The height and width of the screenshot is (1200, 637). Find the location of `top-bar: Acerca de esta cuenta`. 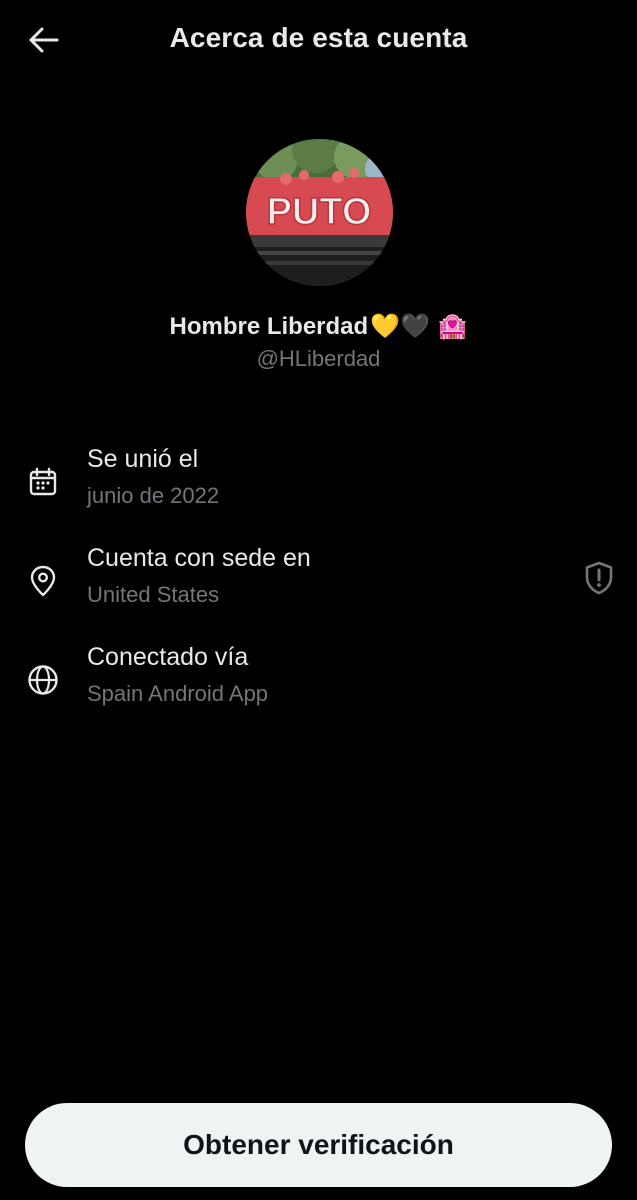

top-bar: Acerca de esta cuenta is located at coordinates (318, 40).